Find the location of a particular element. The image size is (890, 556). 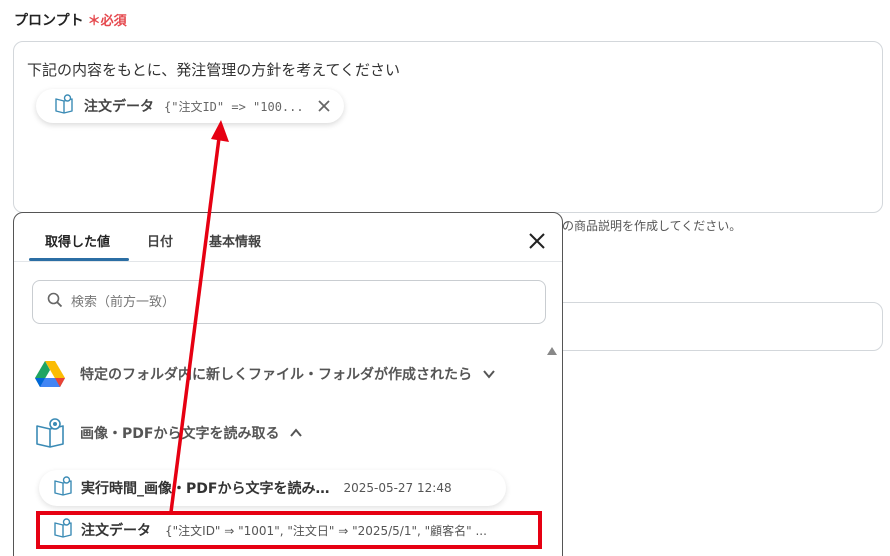

list-item-execution-time: 実行時間_画像・PDFから文字を読み… 2025-05-27 12:48 is located at coordinates (272, 488).